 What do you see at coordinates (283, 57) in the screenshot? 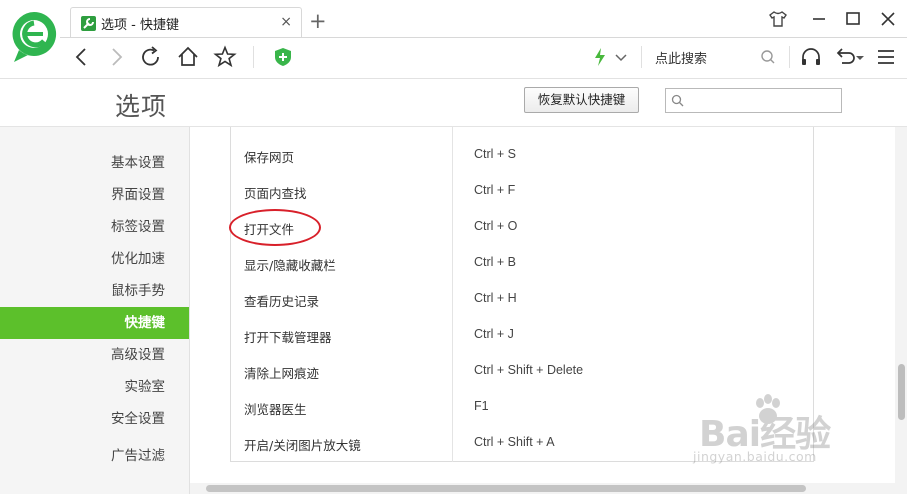
I see `shield-plus-icon` at bounding box center [283, 57].